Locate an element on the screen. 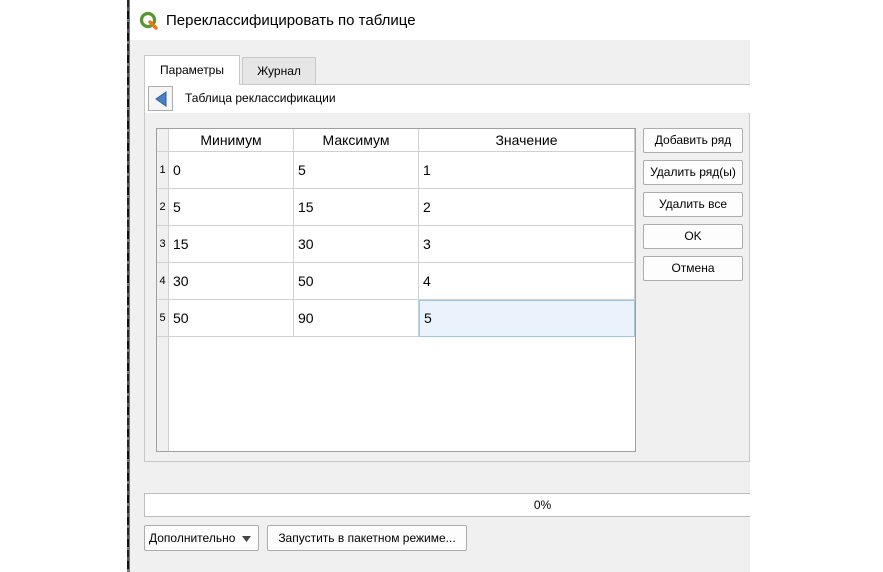 The width and height of the screenshot is (883, 572). advanced-dropdown-button: Дополнительно is located at coordinates (201, 538).